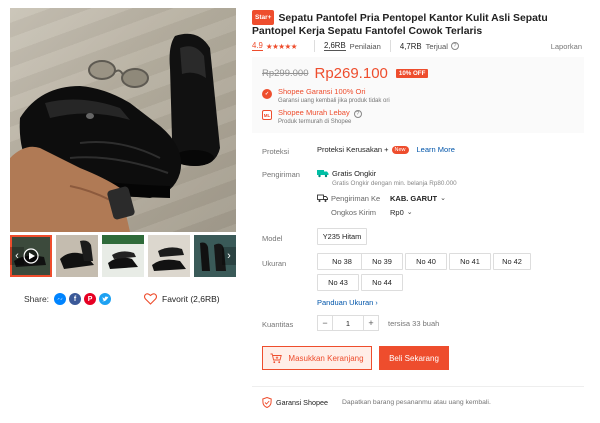 The image size is (600, 423). Describe the element at coordinates (338, 282) in the screenshot. I see `size-option: No 43` at that location.